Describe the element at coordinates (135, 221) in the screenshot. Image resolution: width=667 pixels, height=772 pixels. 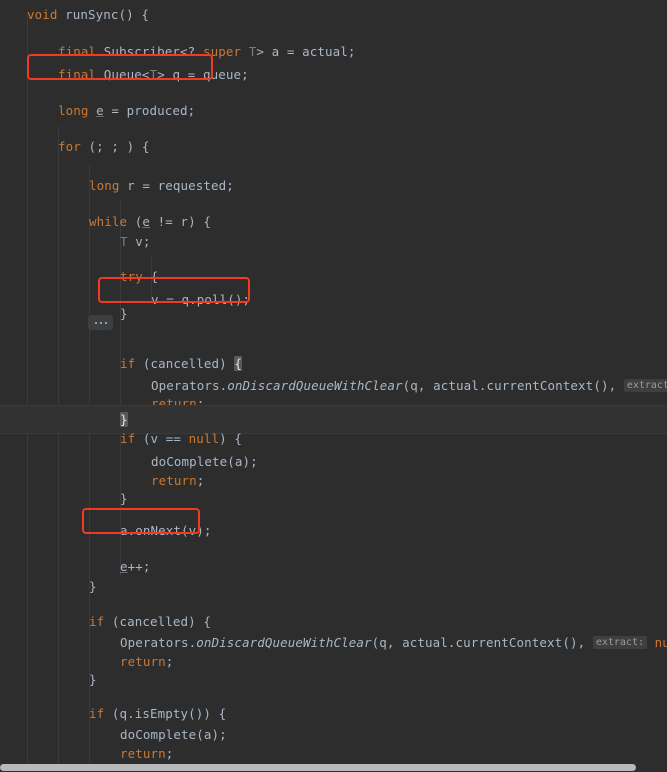
I see `code-token: (` at that location.